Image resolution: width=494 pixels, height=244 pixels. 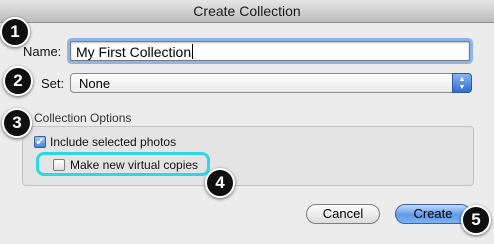 I want to click on set-select-value: None, so click(x=95, y=83).